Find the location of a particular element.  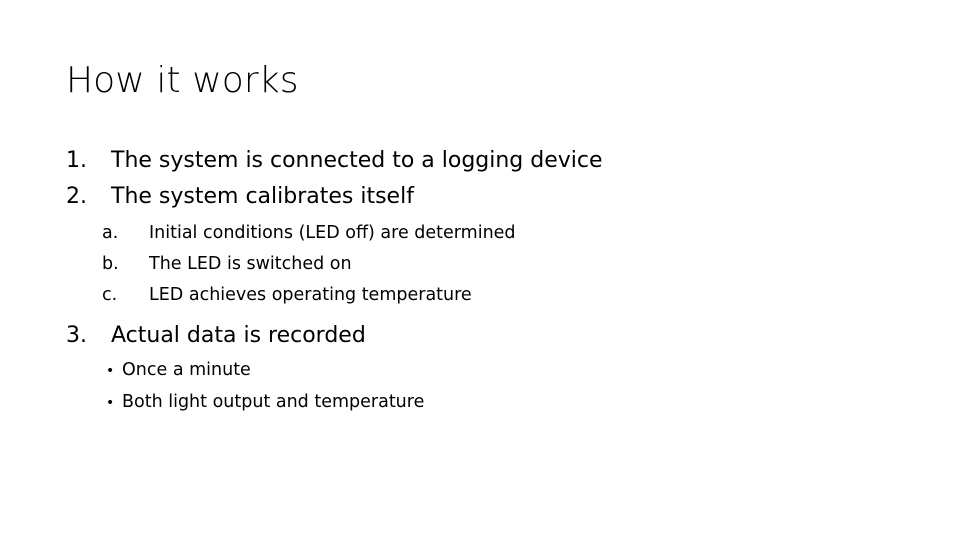

list-item-label: The system calibrates itself is located at coordinates (262, 196).